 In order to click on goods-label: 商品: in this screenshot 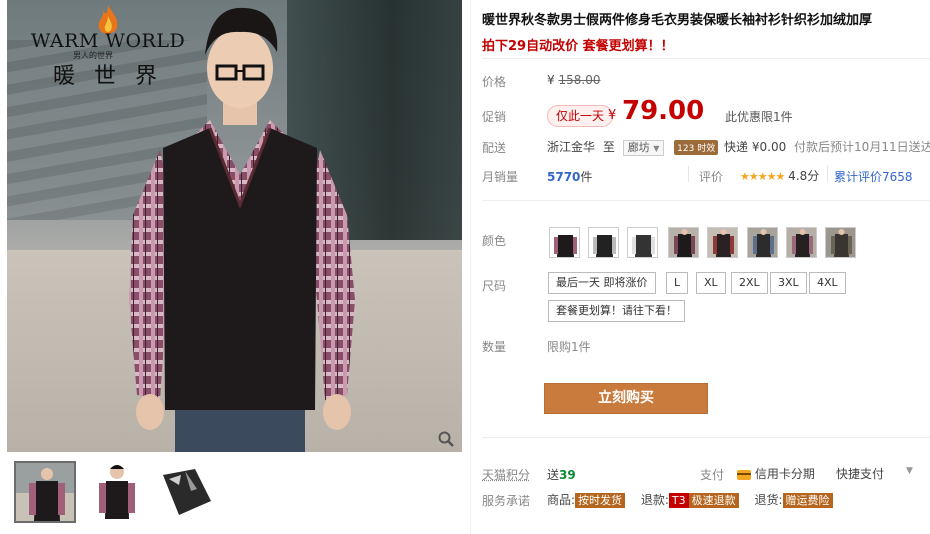, I will do `click(561, 500)`.